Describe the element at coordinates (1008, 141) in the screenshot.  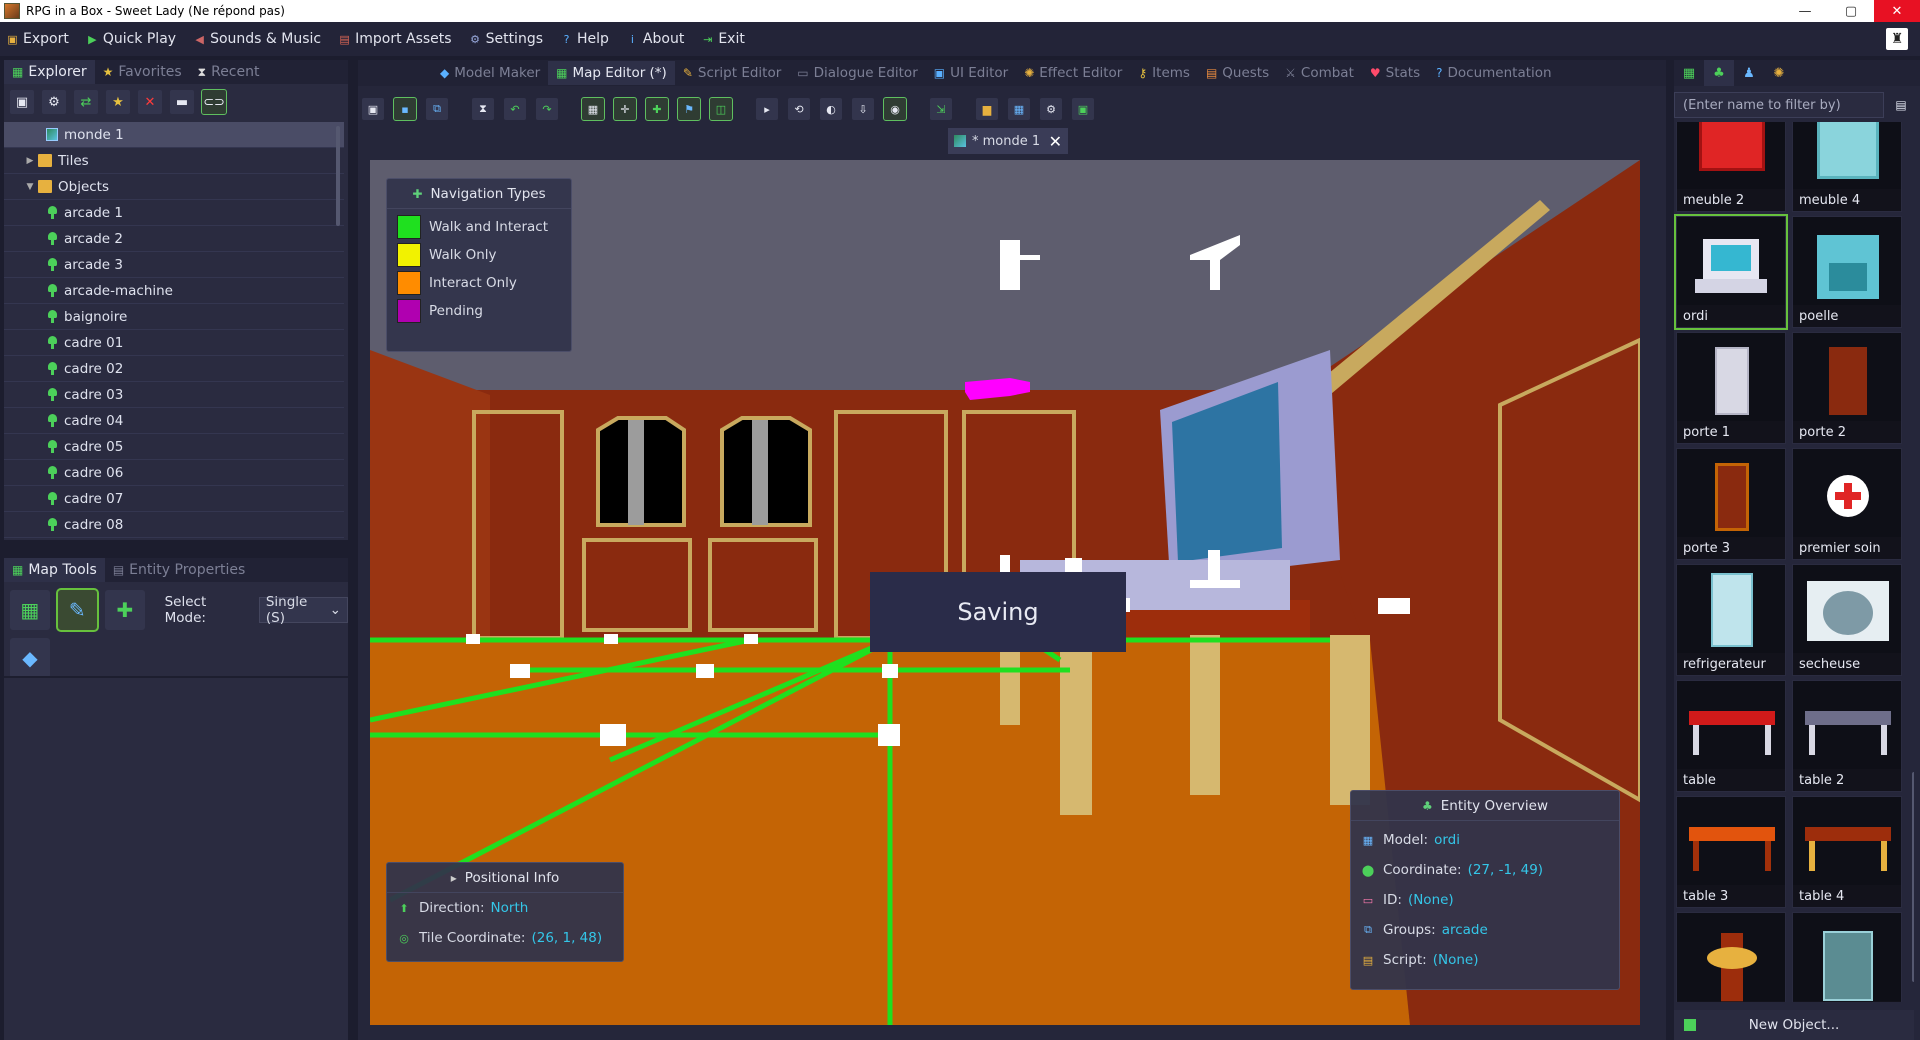
I see `document-tab: * monde 1 ✕` at that location.